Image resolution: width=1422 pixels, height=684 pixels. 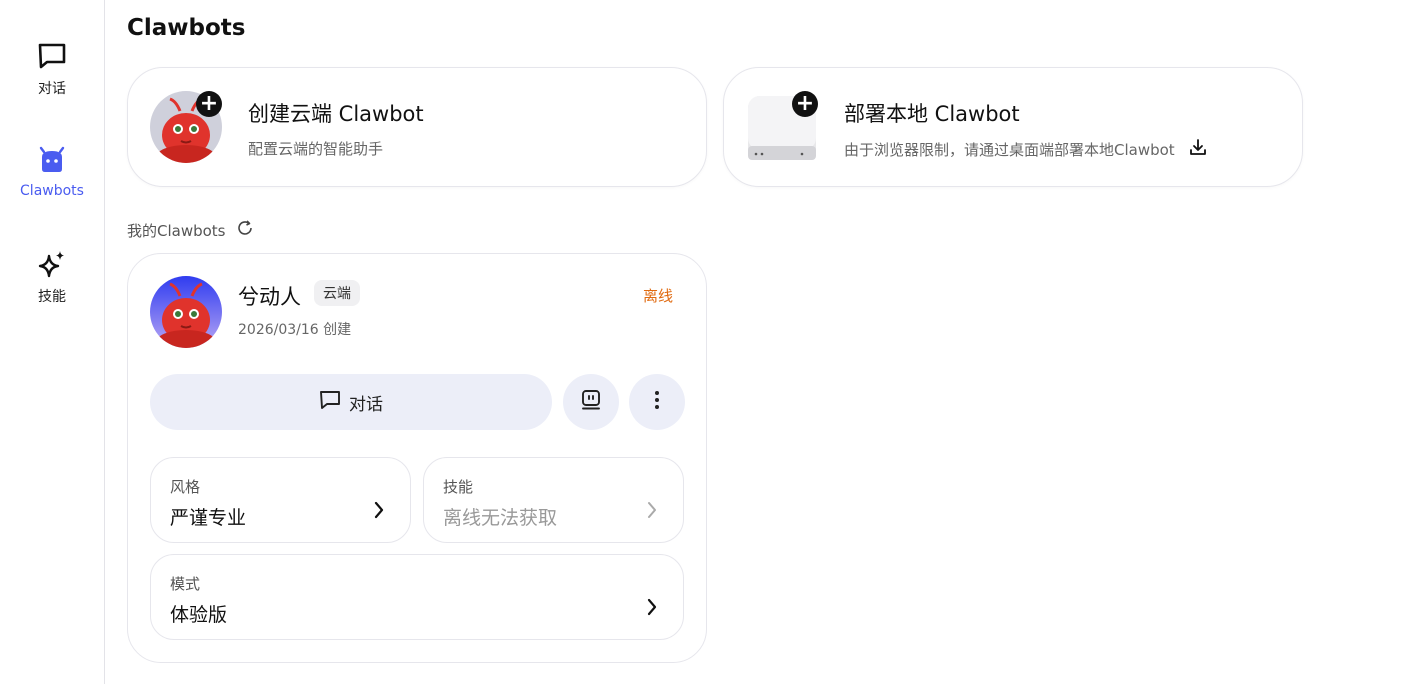 I want to click on sidebar-item-chat: 对话, so click(x=52, y=69).